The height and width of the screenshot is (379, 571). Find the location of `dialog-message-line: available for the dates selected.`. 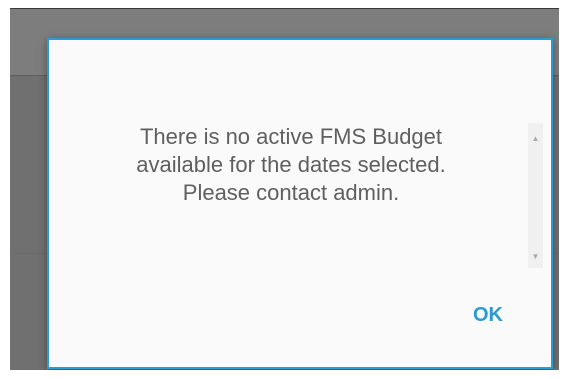

dialog-message-line: available for the dates selected. is located at coordinates (291, 164).